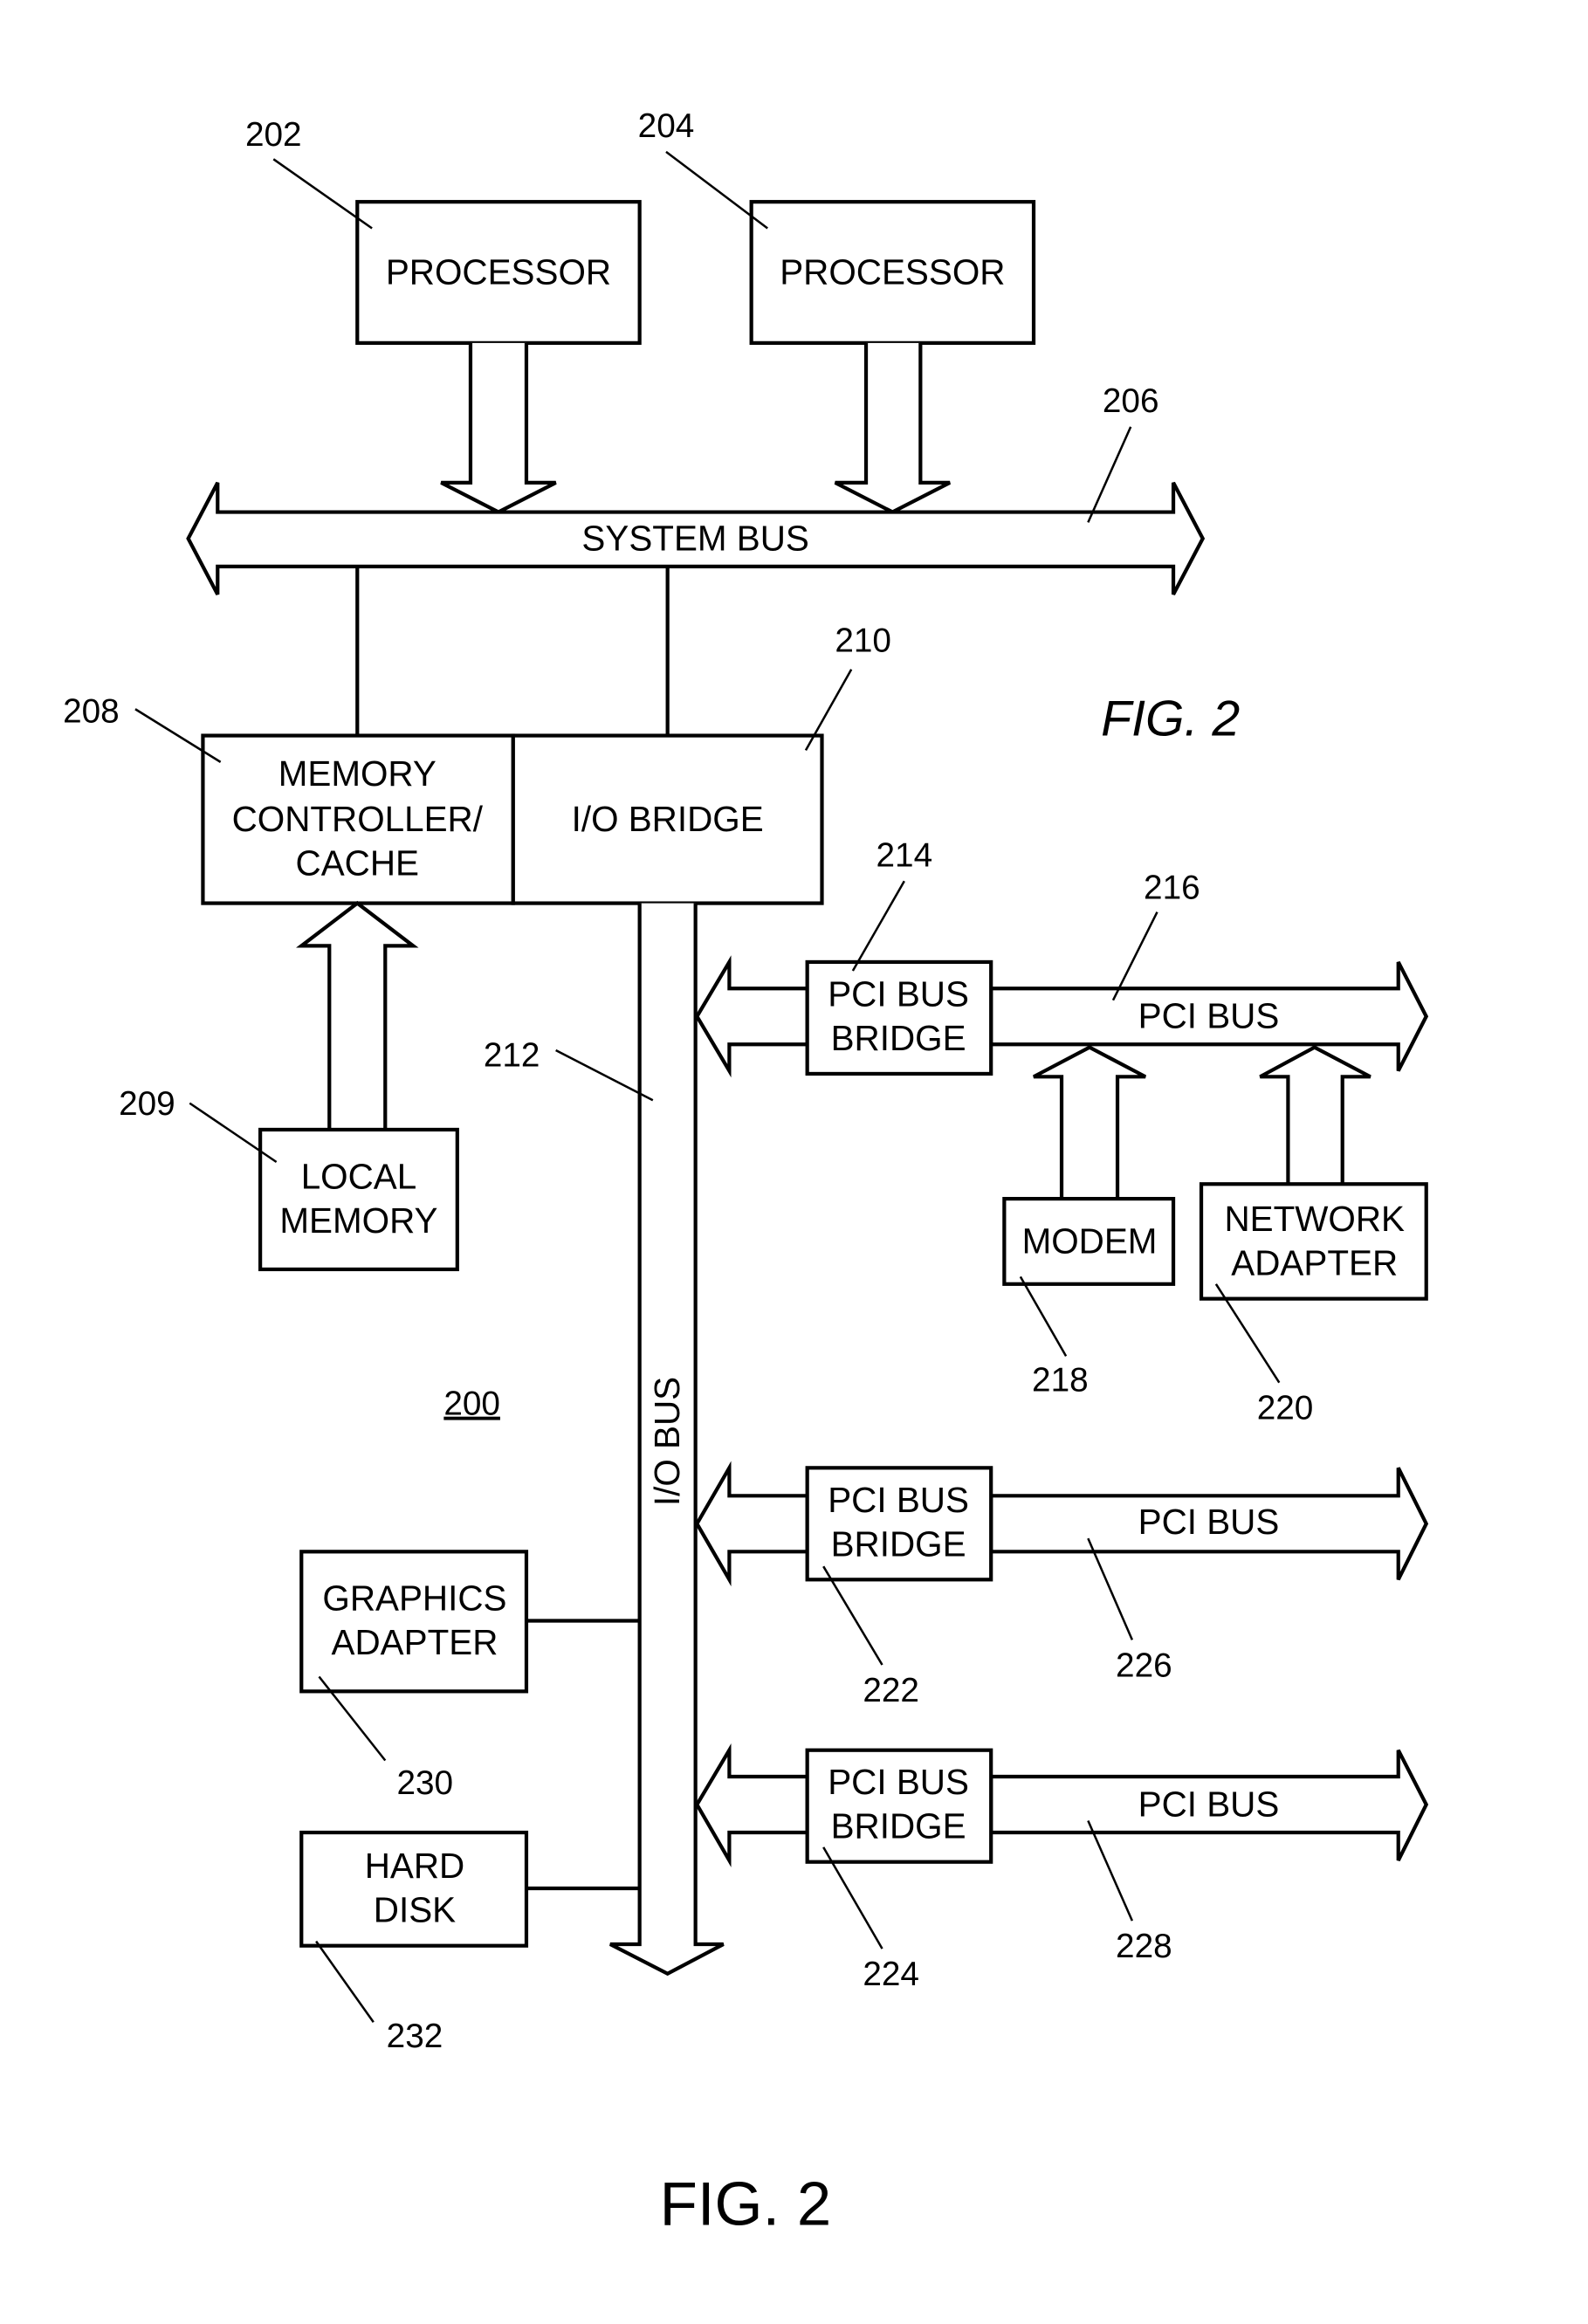 The image size is (1588, 2324). I want to click on local-memory-209: LOCAL MEMORY 209, so click(289, 1179).